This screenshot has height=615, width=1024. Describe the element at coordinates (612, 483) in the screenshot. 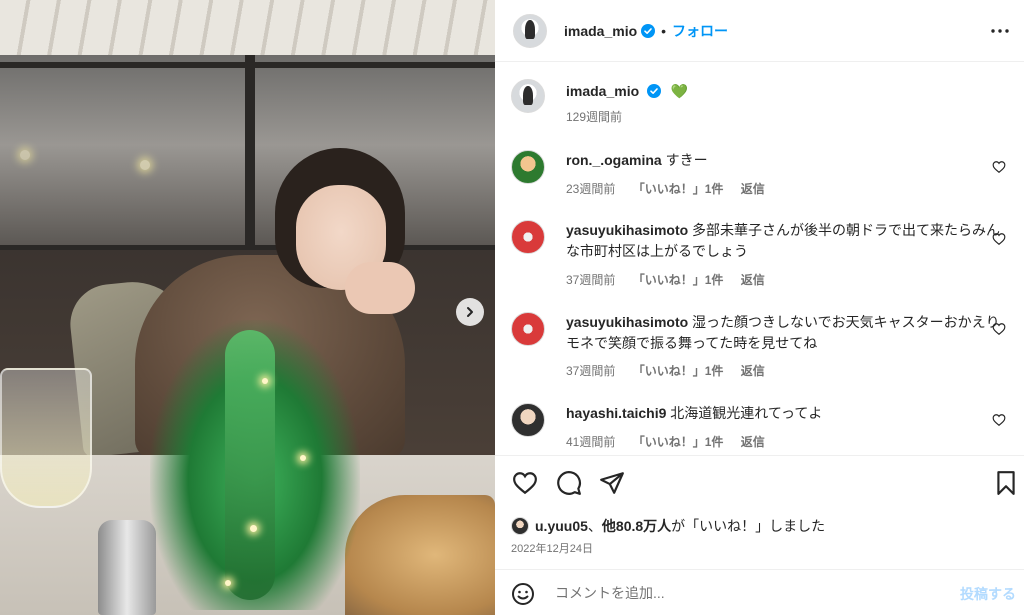

I see `share-icon` at that location.